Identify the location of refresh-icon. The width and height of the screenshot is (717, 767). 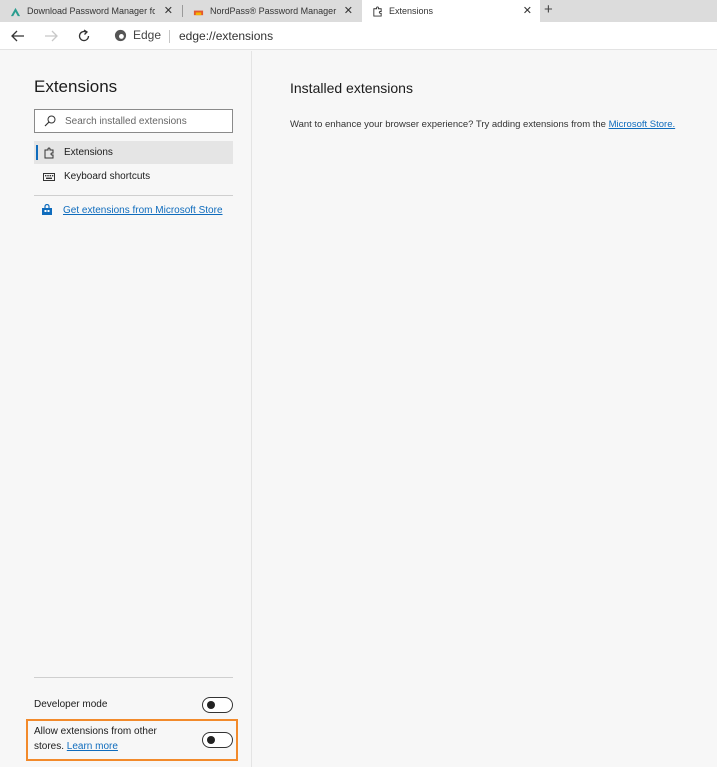
(84, 35).